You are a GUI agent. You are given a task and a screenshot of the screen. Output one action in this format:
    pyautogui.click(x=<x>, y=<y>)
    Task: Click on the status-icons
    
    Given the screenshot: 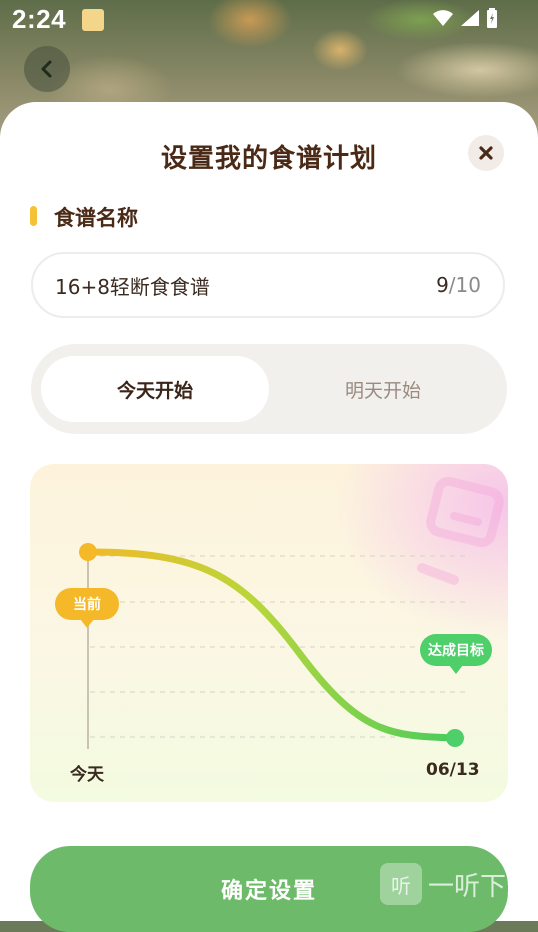 What is the action you would take?
    pyautogui.click(x=465, y=18)
    